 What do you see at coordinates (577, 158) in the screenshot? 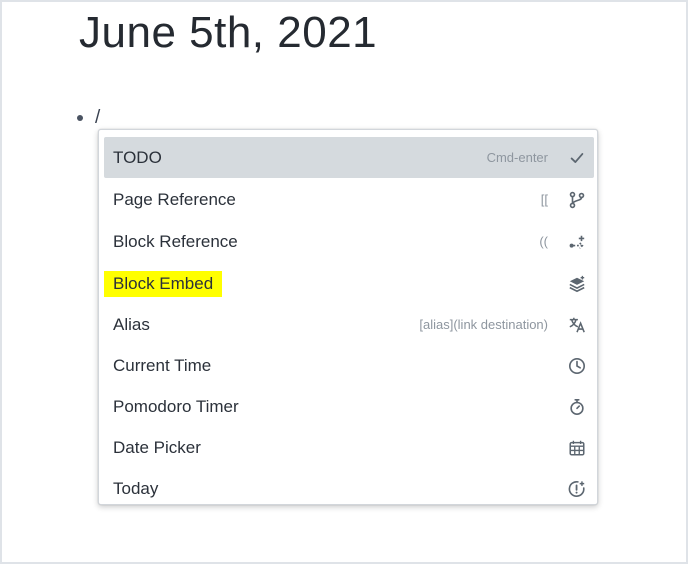
I see `check-icon` at bounding box center [577, 158].